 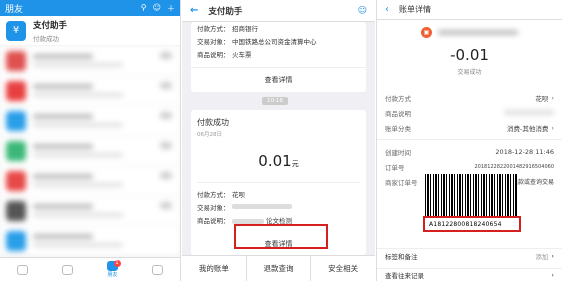 I want to click on card1-row: 付款方式： 招商银行, so click(x=227, y=29).